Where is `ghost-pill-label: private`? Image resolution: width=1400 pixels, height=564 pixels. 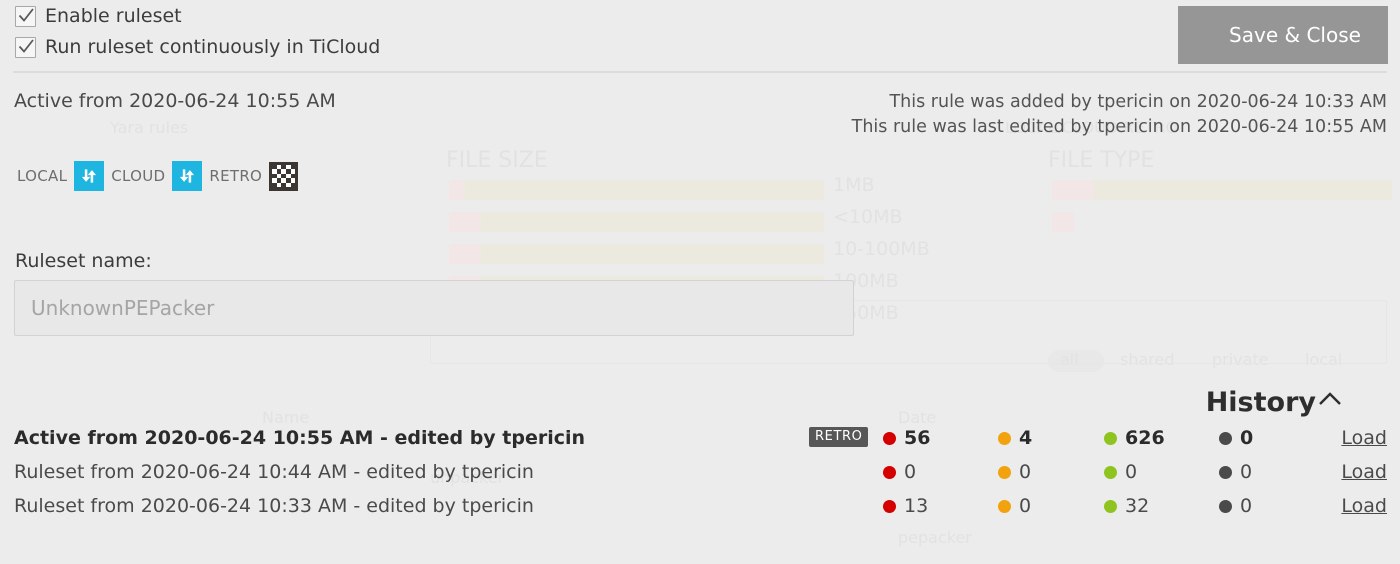 ghost-pill-label: private is located at coordinates (1240, 359).